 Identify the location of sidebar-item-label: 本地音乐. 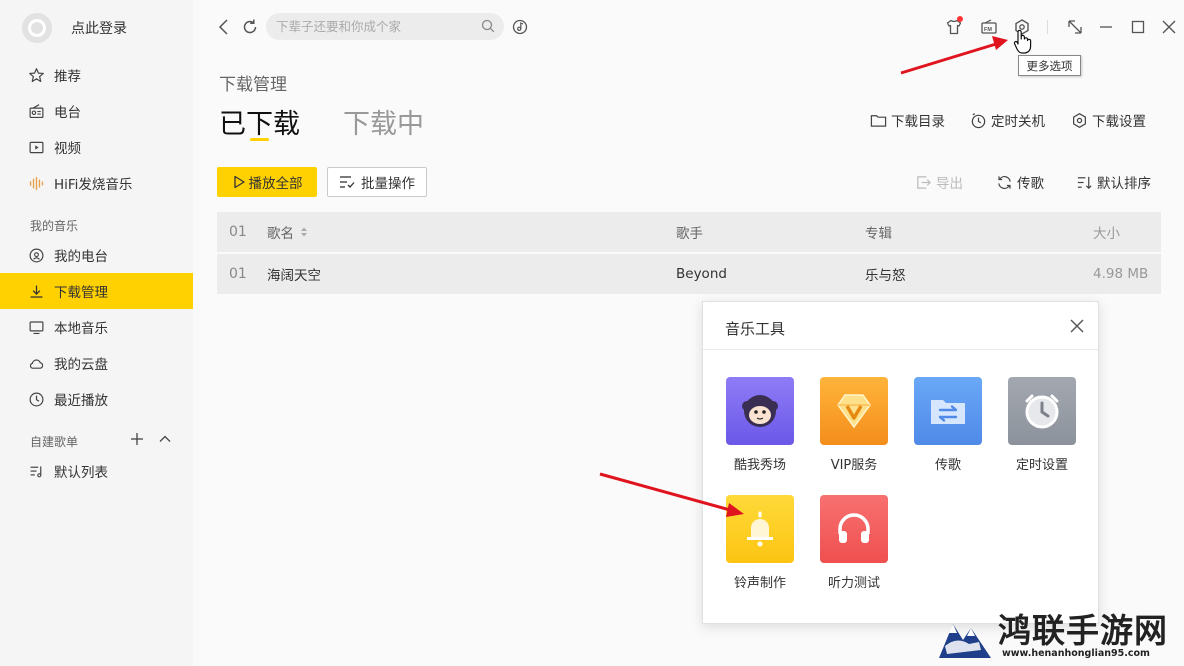
(81, 329).